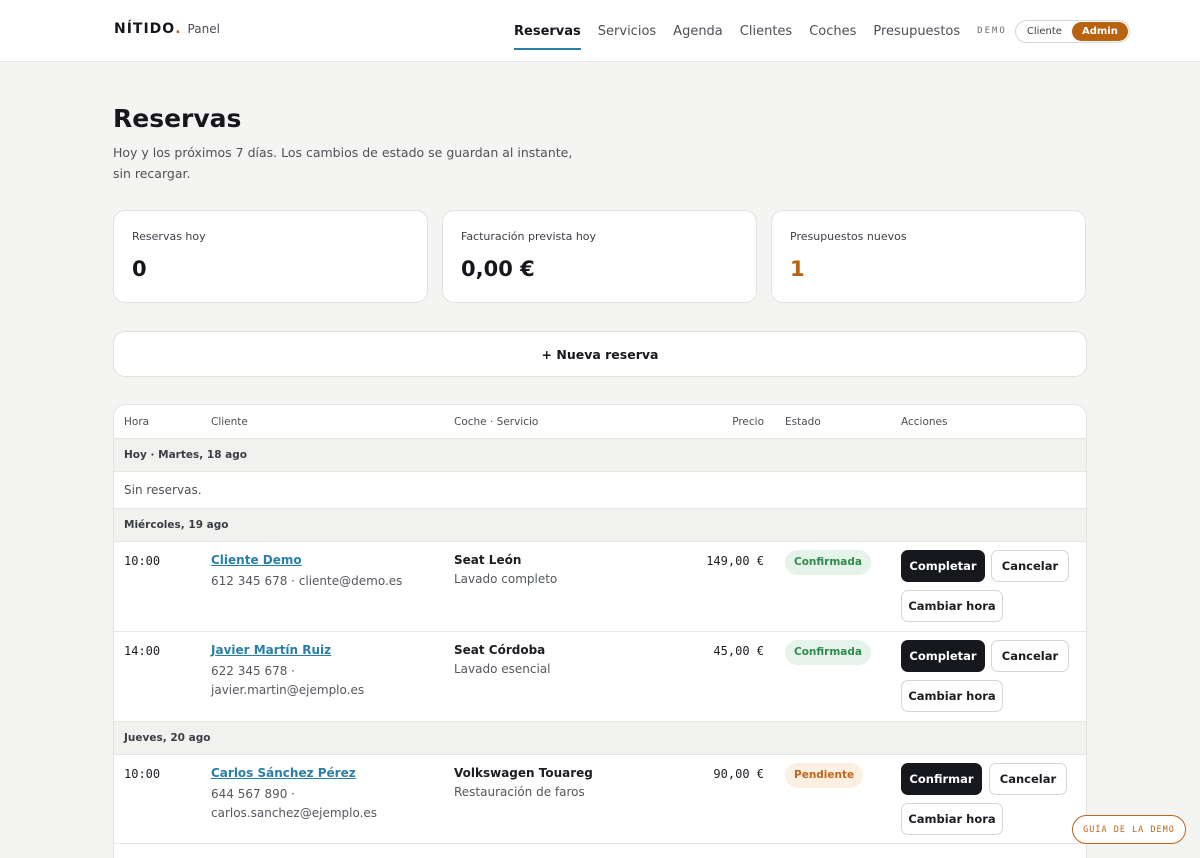  What do you see at coordinates (139, 269) in the screenshot?
I see `stat-value: 0` at bounding box center [139, 269].